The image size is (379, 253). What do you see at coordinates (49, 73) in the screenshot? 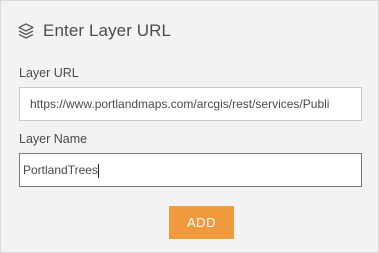
I see `layer-url-label: Layer URL` at bounding box center [49, 73].